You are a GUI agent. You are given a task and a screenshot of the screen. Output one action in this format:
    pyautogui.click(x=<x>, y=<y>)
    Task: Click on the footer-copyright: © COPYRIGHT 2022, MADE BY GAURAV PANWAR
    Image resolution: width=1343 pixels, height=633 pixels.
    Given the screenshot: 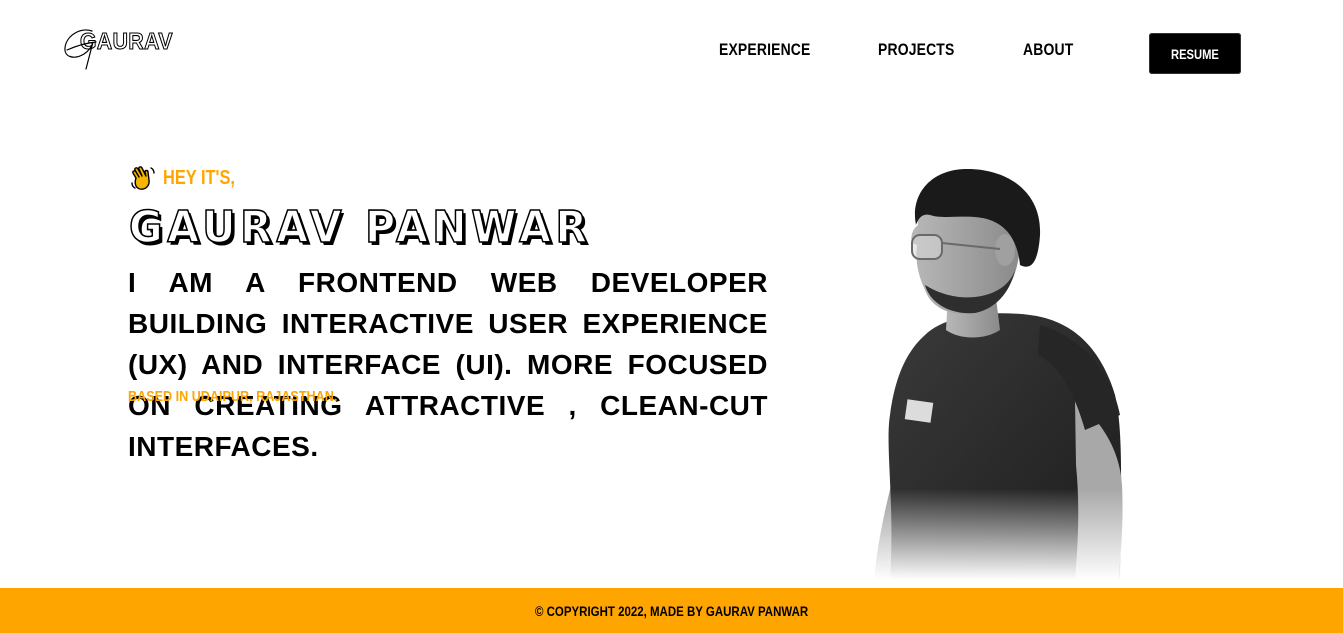 What is the action you would take?
    pyautogui.click(x=671, y=610)
    